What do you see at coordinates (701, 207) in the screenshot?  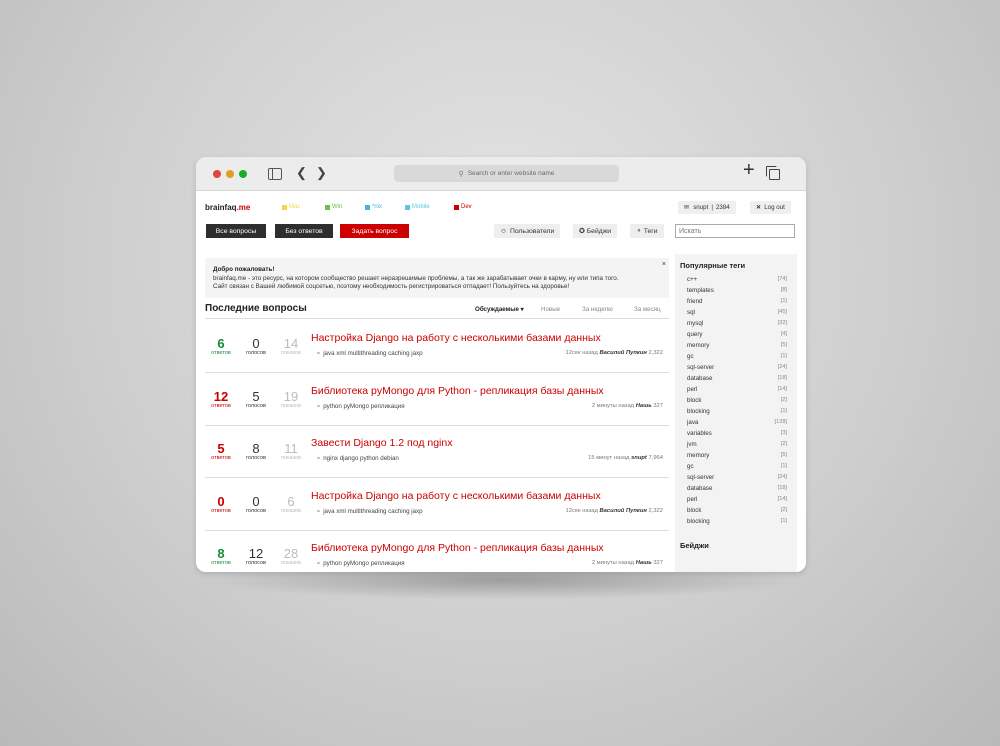 I see `username: snupt` at bounding box center [701, 207].